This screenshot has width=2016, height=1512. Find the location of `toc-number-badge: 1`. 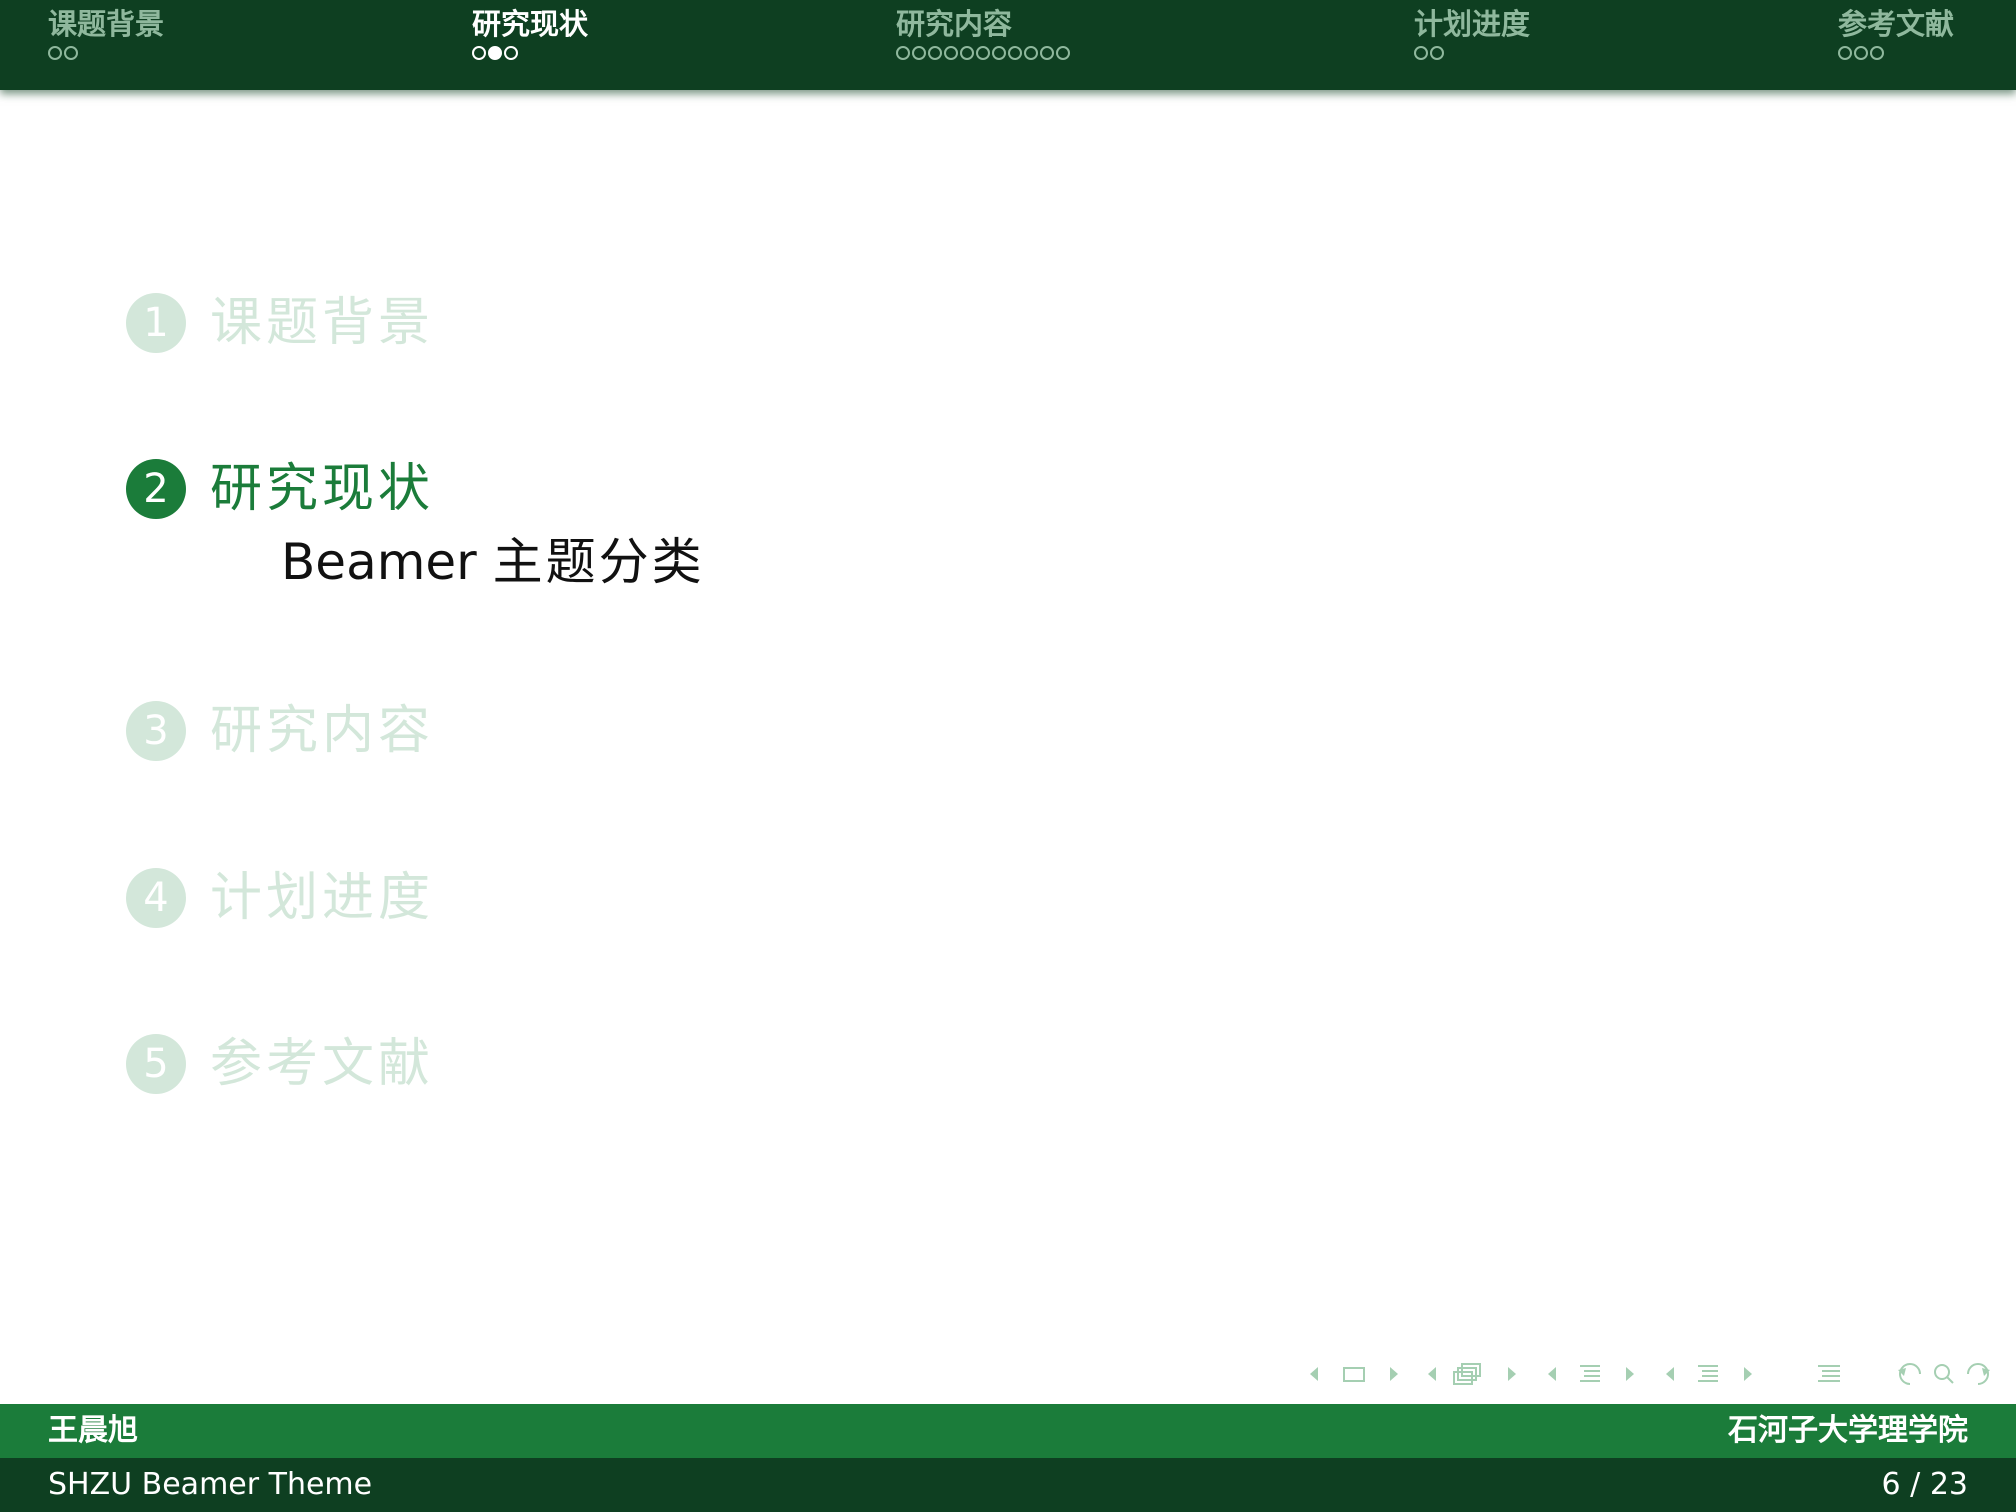

toc-number-badge: 1 is located at coordinates (156, 323).